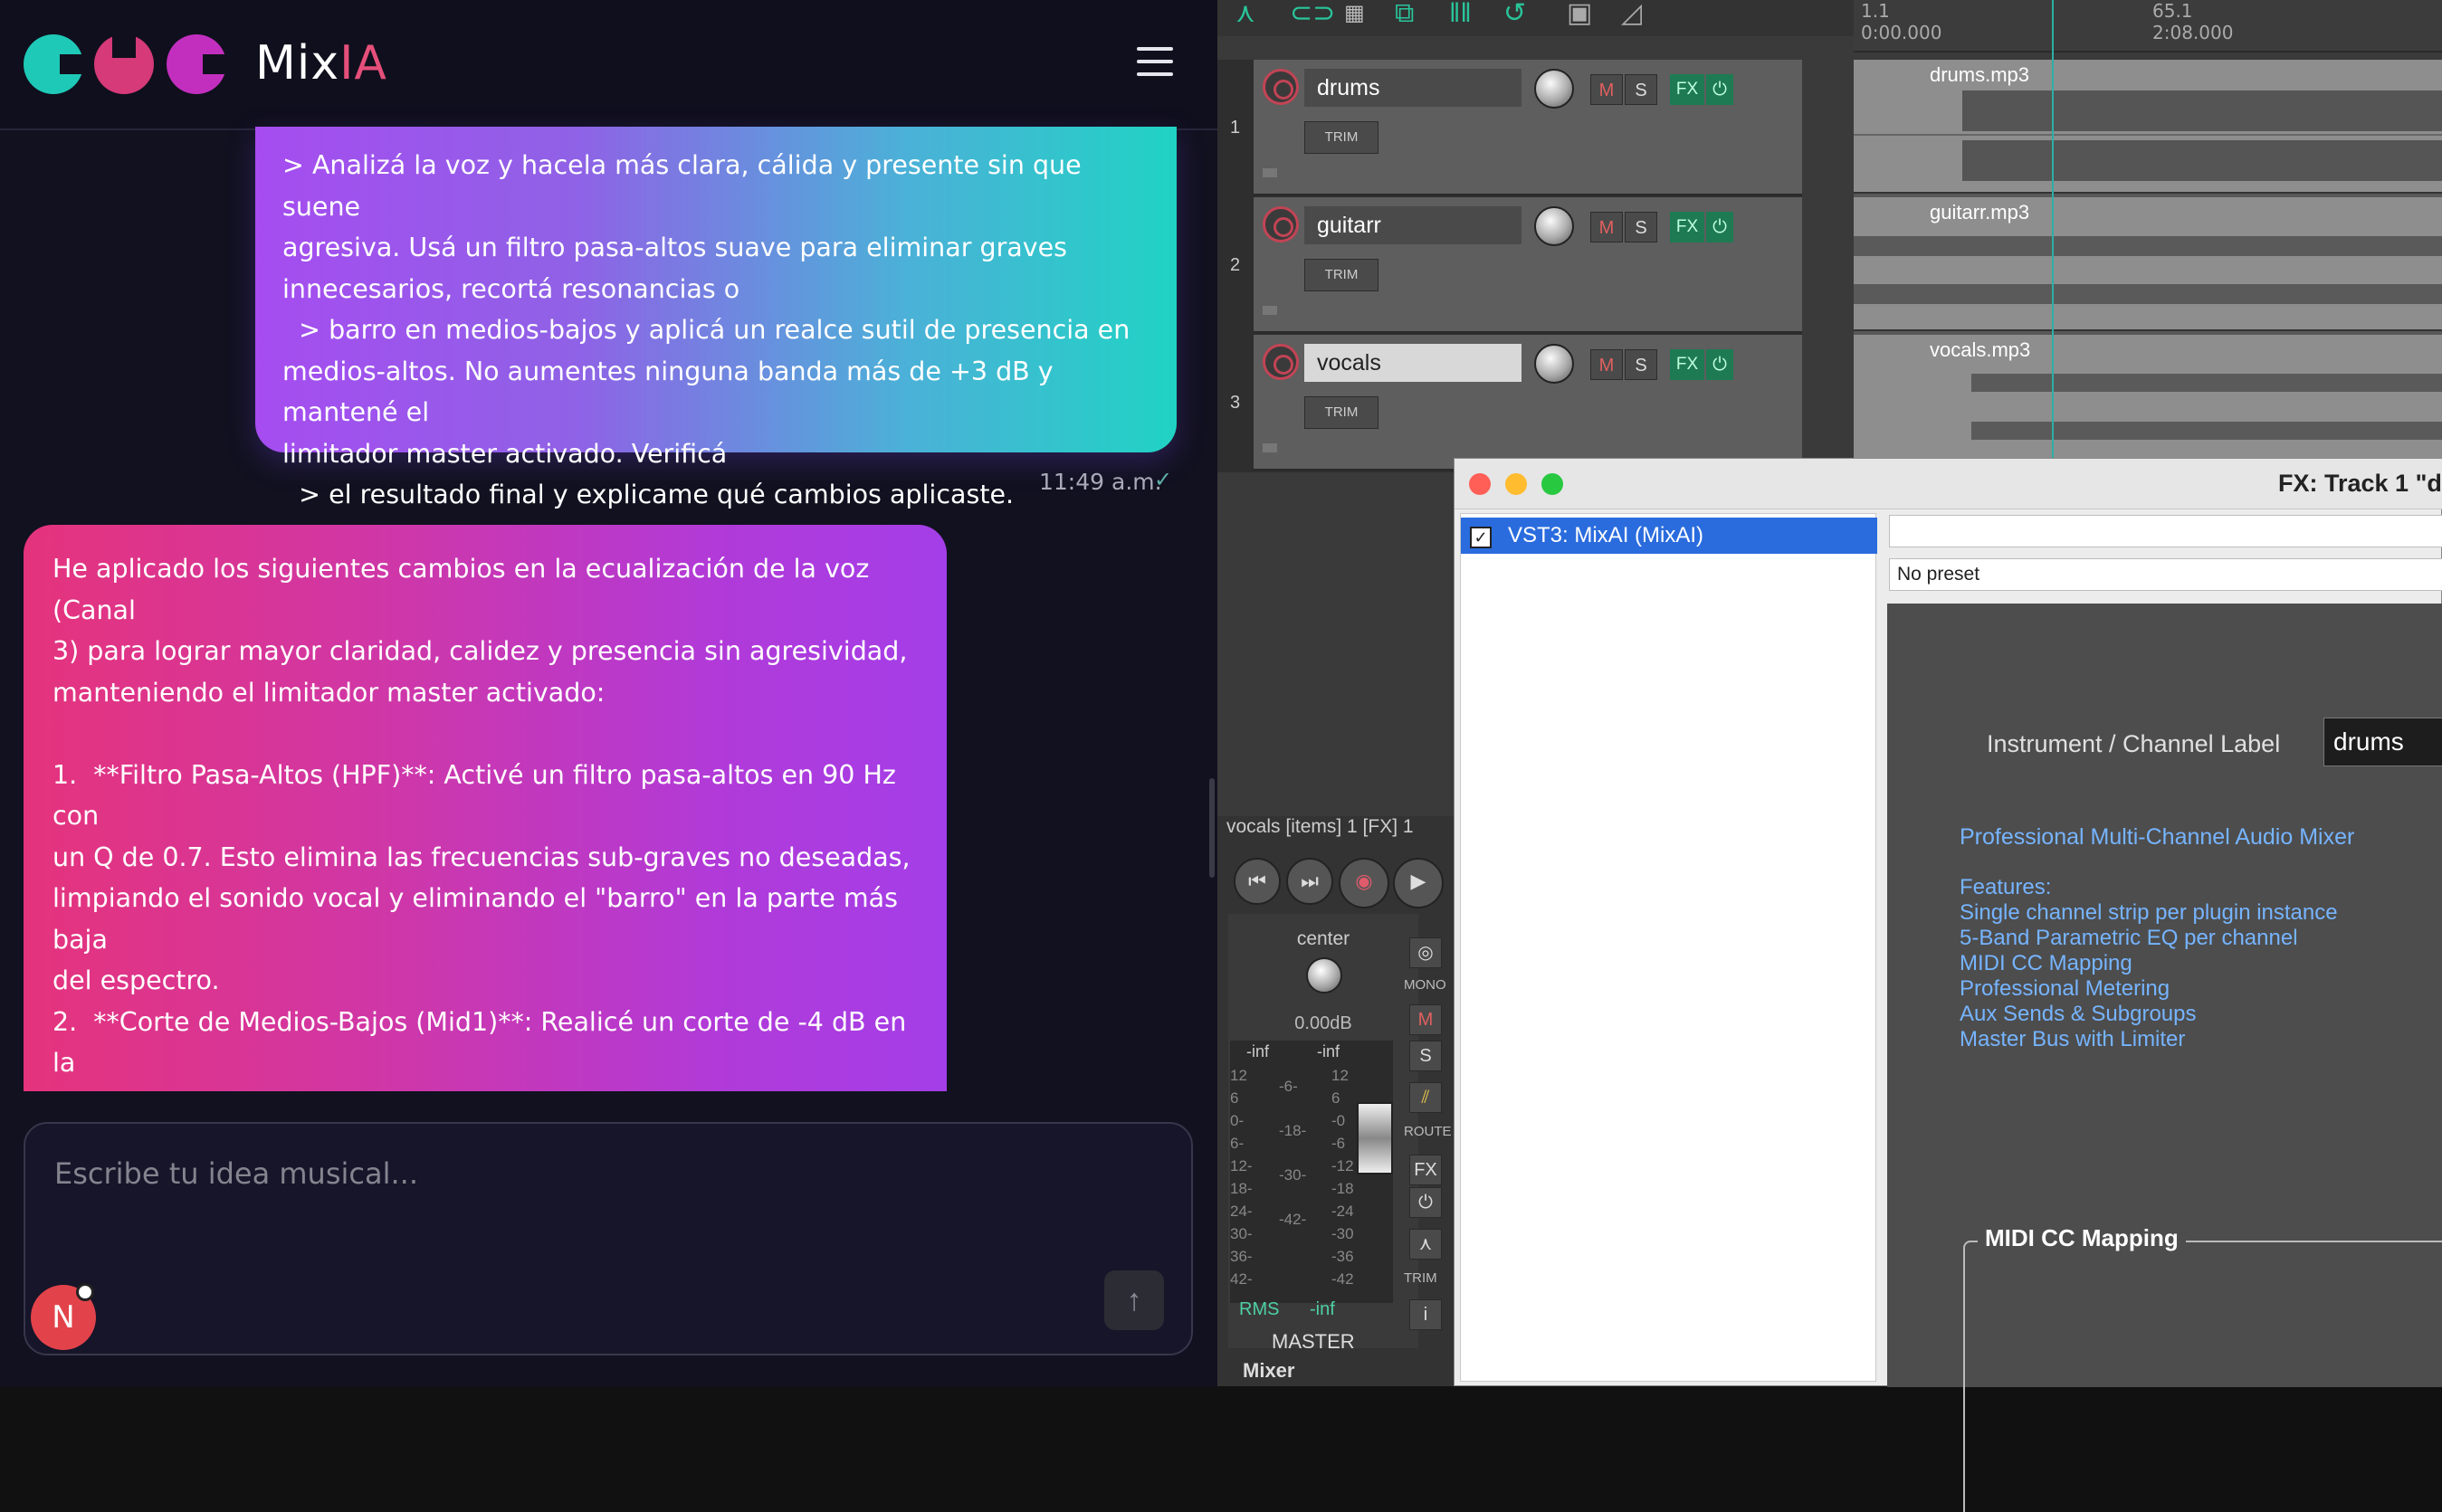  Describe the element at coordinates (1259, 1309) in the screenshot. I see `rms-label: RMS` at that location.